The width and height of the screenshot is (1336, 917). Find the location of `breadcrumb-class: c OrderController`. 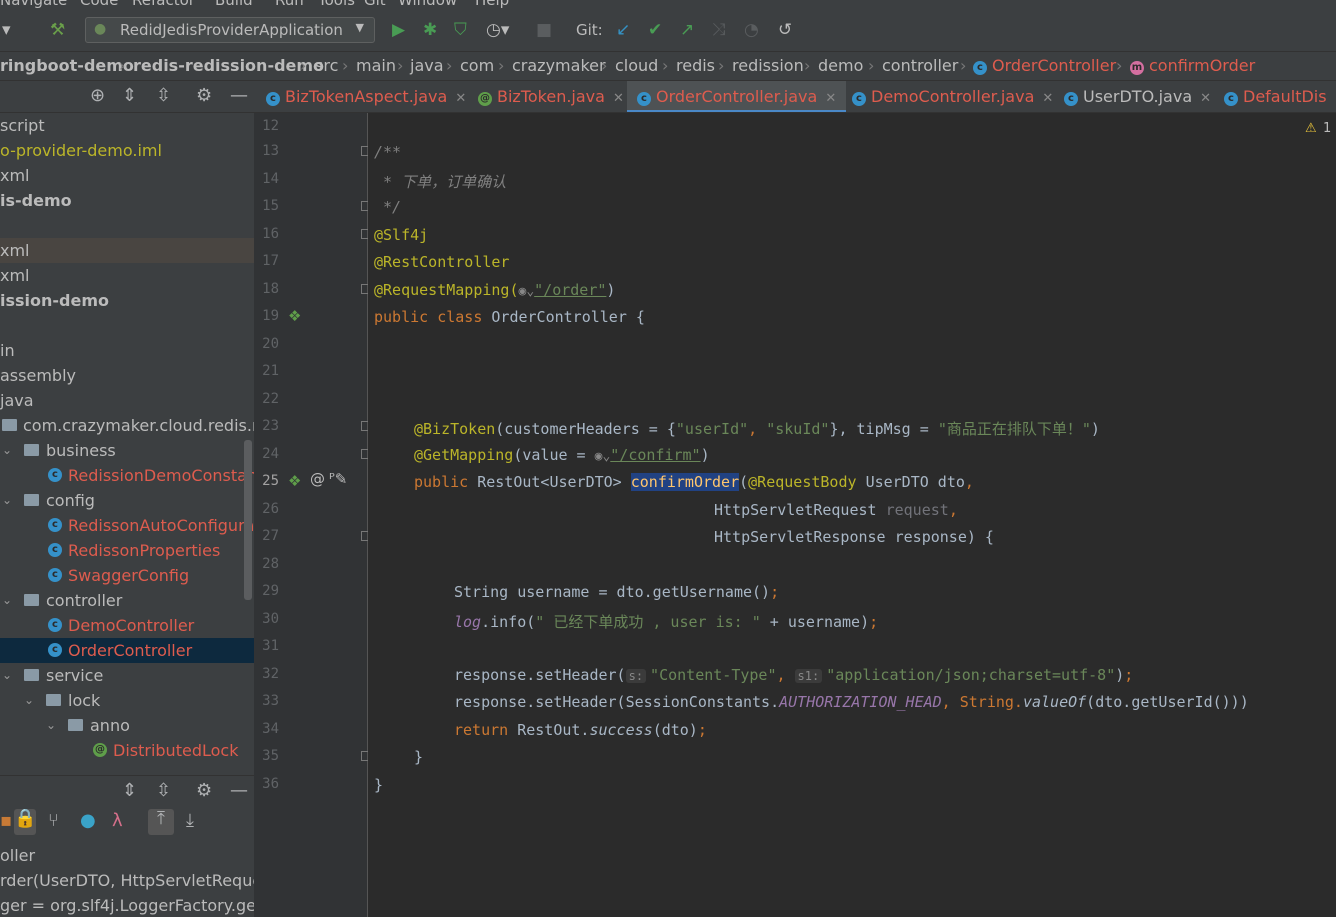

breadcrumb-class: c OrderController is located at coordinates (1044, 65).